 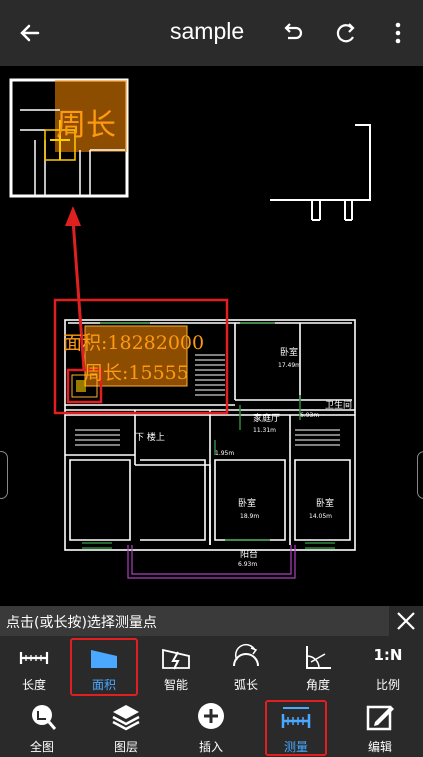 I want to click on room-label-bedroom-left: 卧室, so click(x=247, y=504).